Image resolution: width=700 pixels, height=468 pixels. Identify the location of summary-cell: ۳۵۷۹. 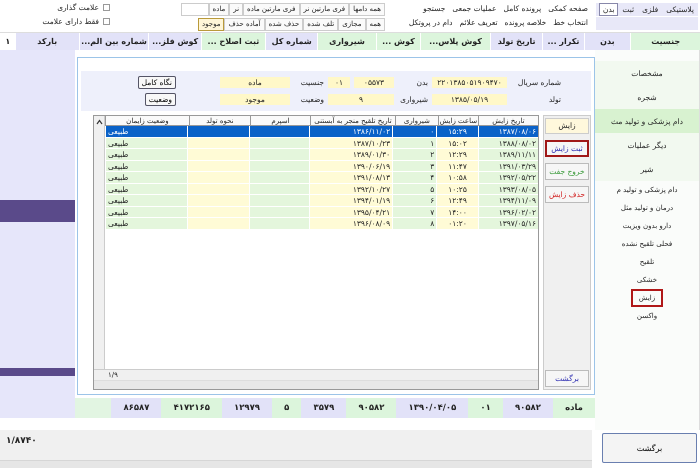
(323, 408).